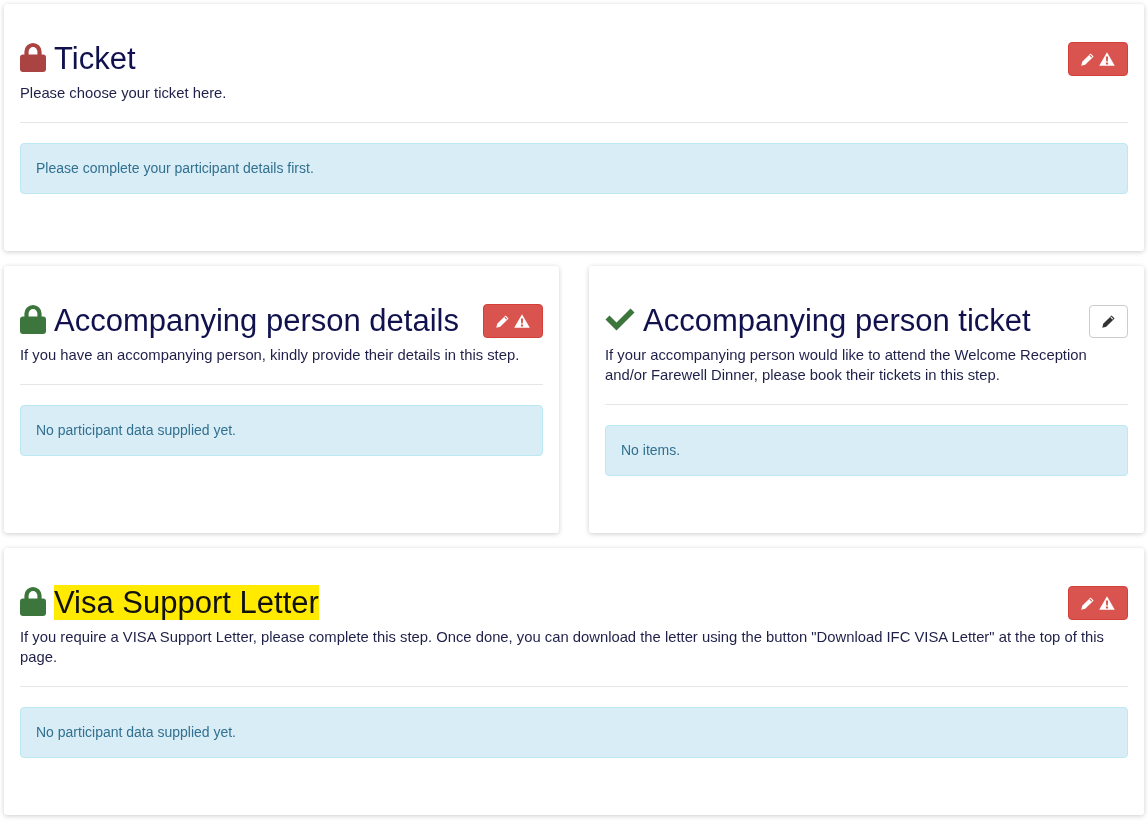  I want to click on step-title: Accompanying person ticket, so click(837, 320).